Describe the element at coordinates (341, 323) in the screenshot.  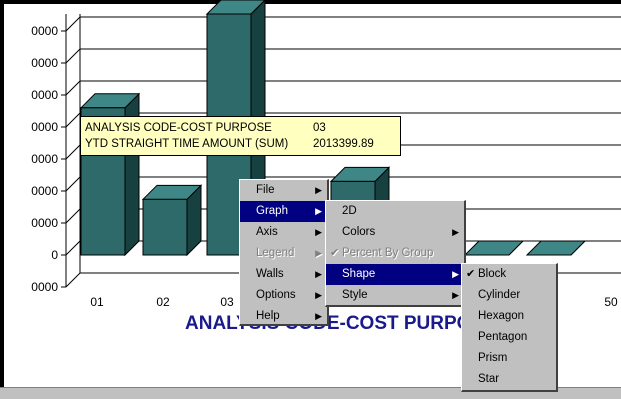
I see `x-axis-title: ANALYSIS CODE-COST PURPOSE` at that location.